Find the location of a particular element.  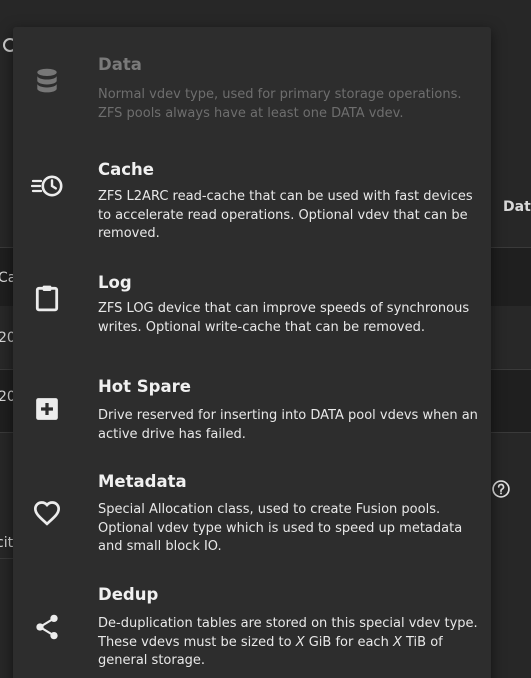

menu-item-title: Hot Spare is located at coordinates (144, 386).